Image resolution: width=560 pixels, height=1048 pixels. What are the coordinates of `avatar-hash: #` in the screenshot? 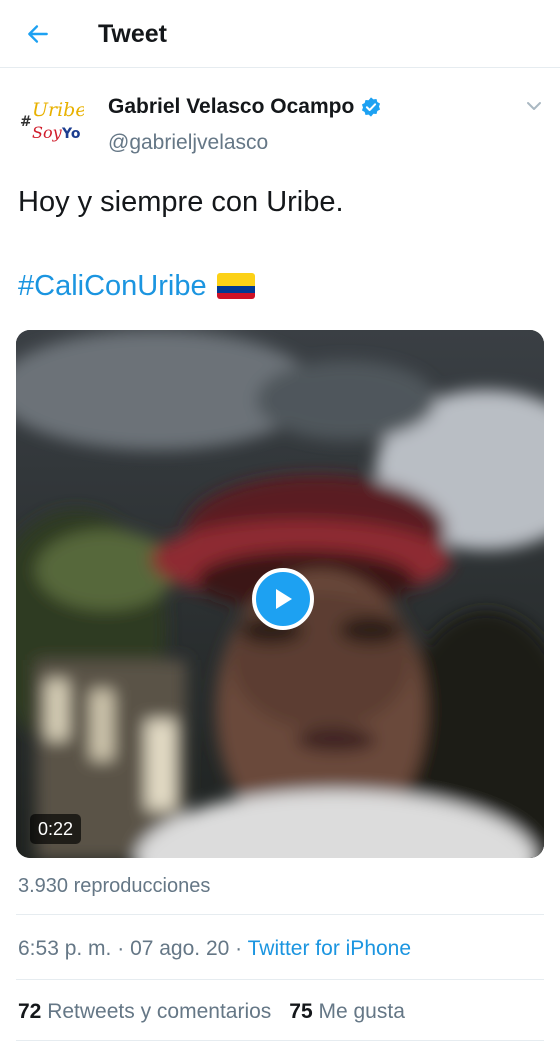 It's located at (26, 122).